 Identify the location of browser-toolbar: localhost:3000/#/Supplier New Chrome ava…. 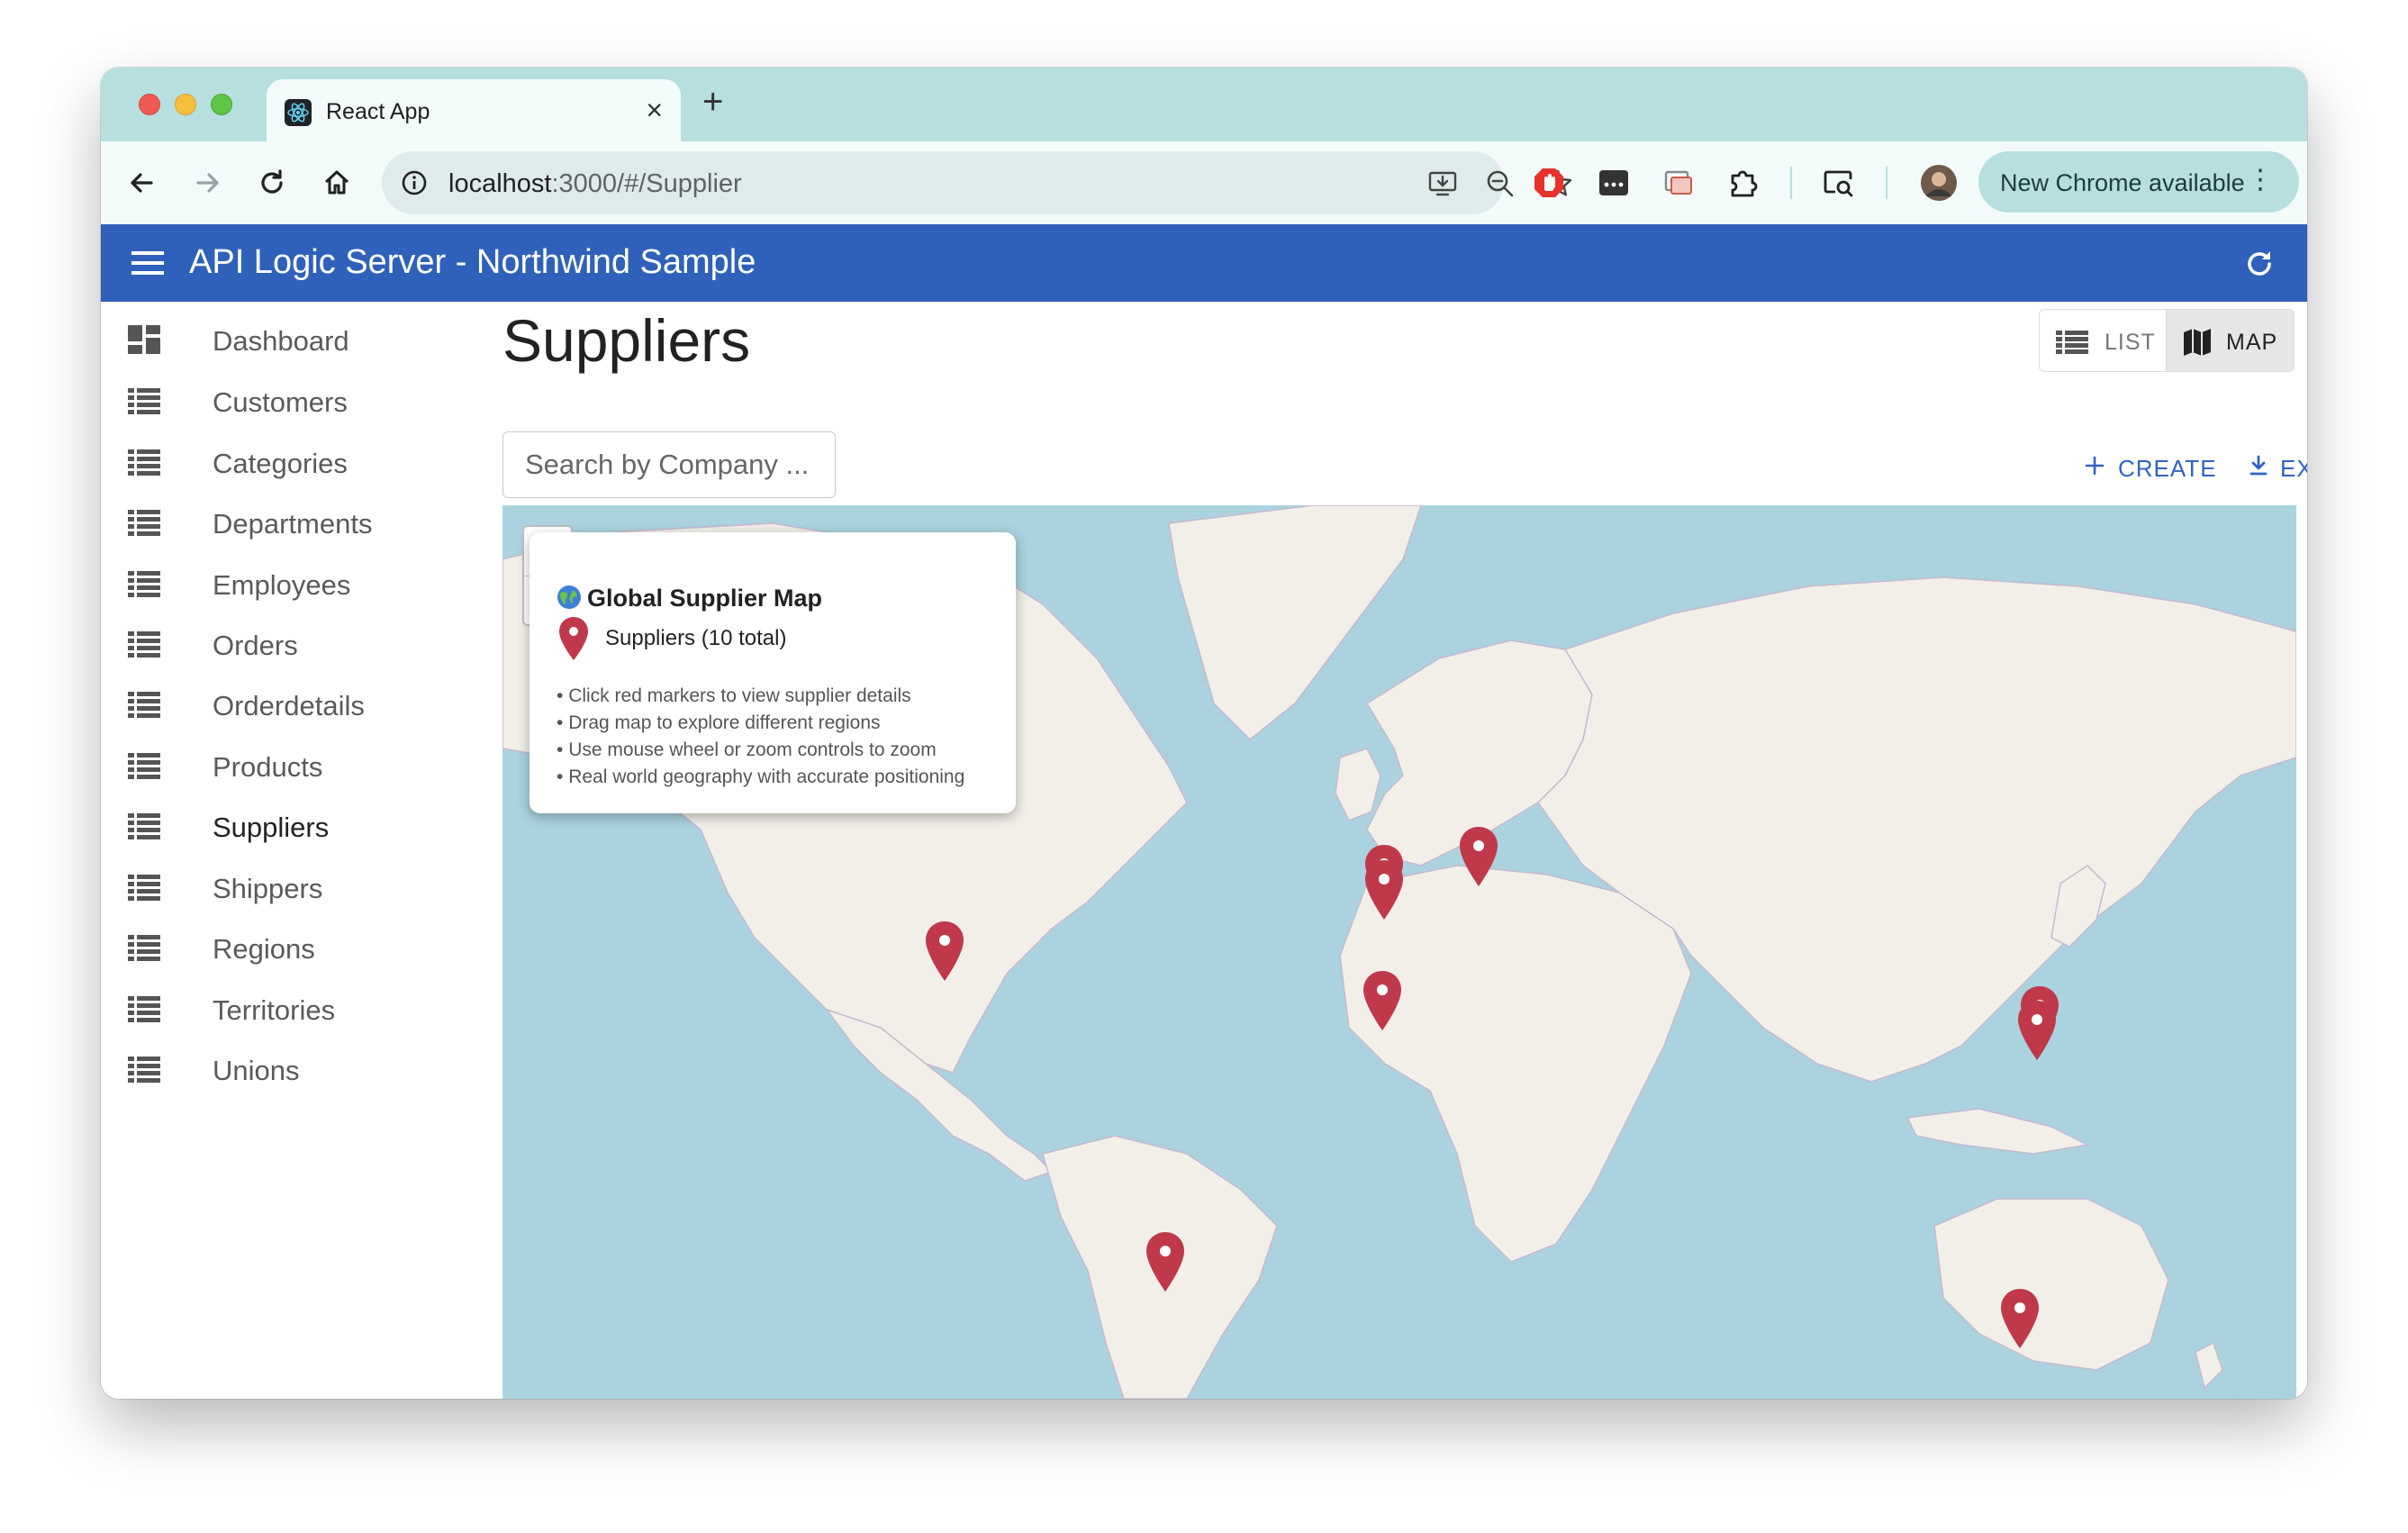
(1204, 182).